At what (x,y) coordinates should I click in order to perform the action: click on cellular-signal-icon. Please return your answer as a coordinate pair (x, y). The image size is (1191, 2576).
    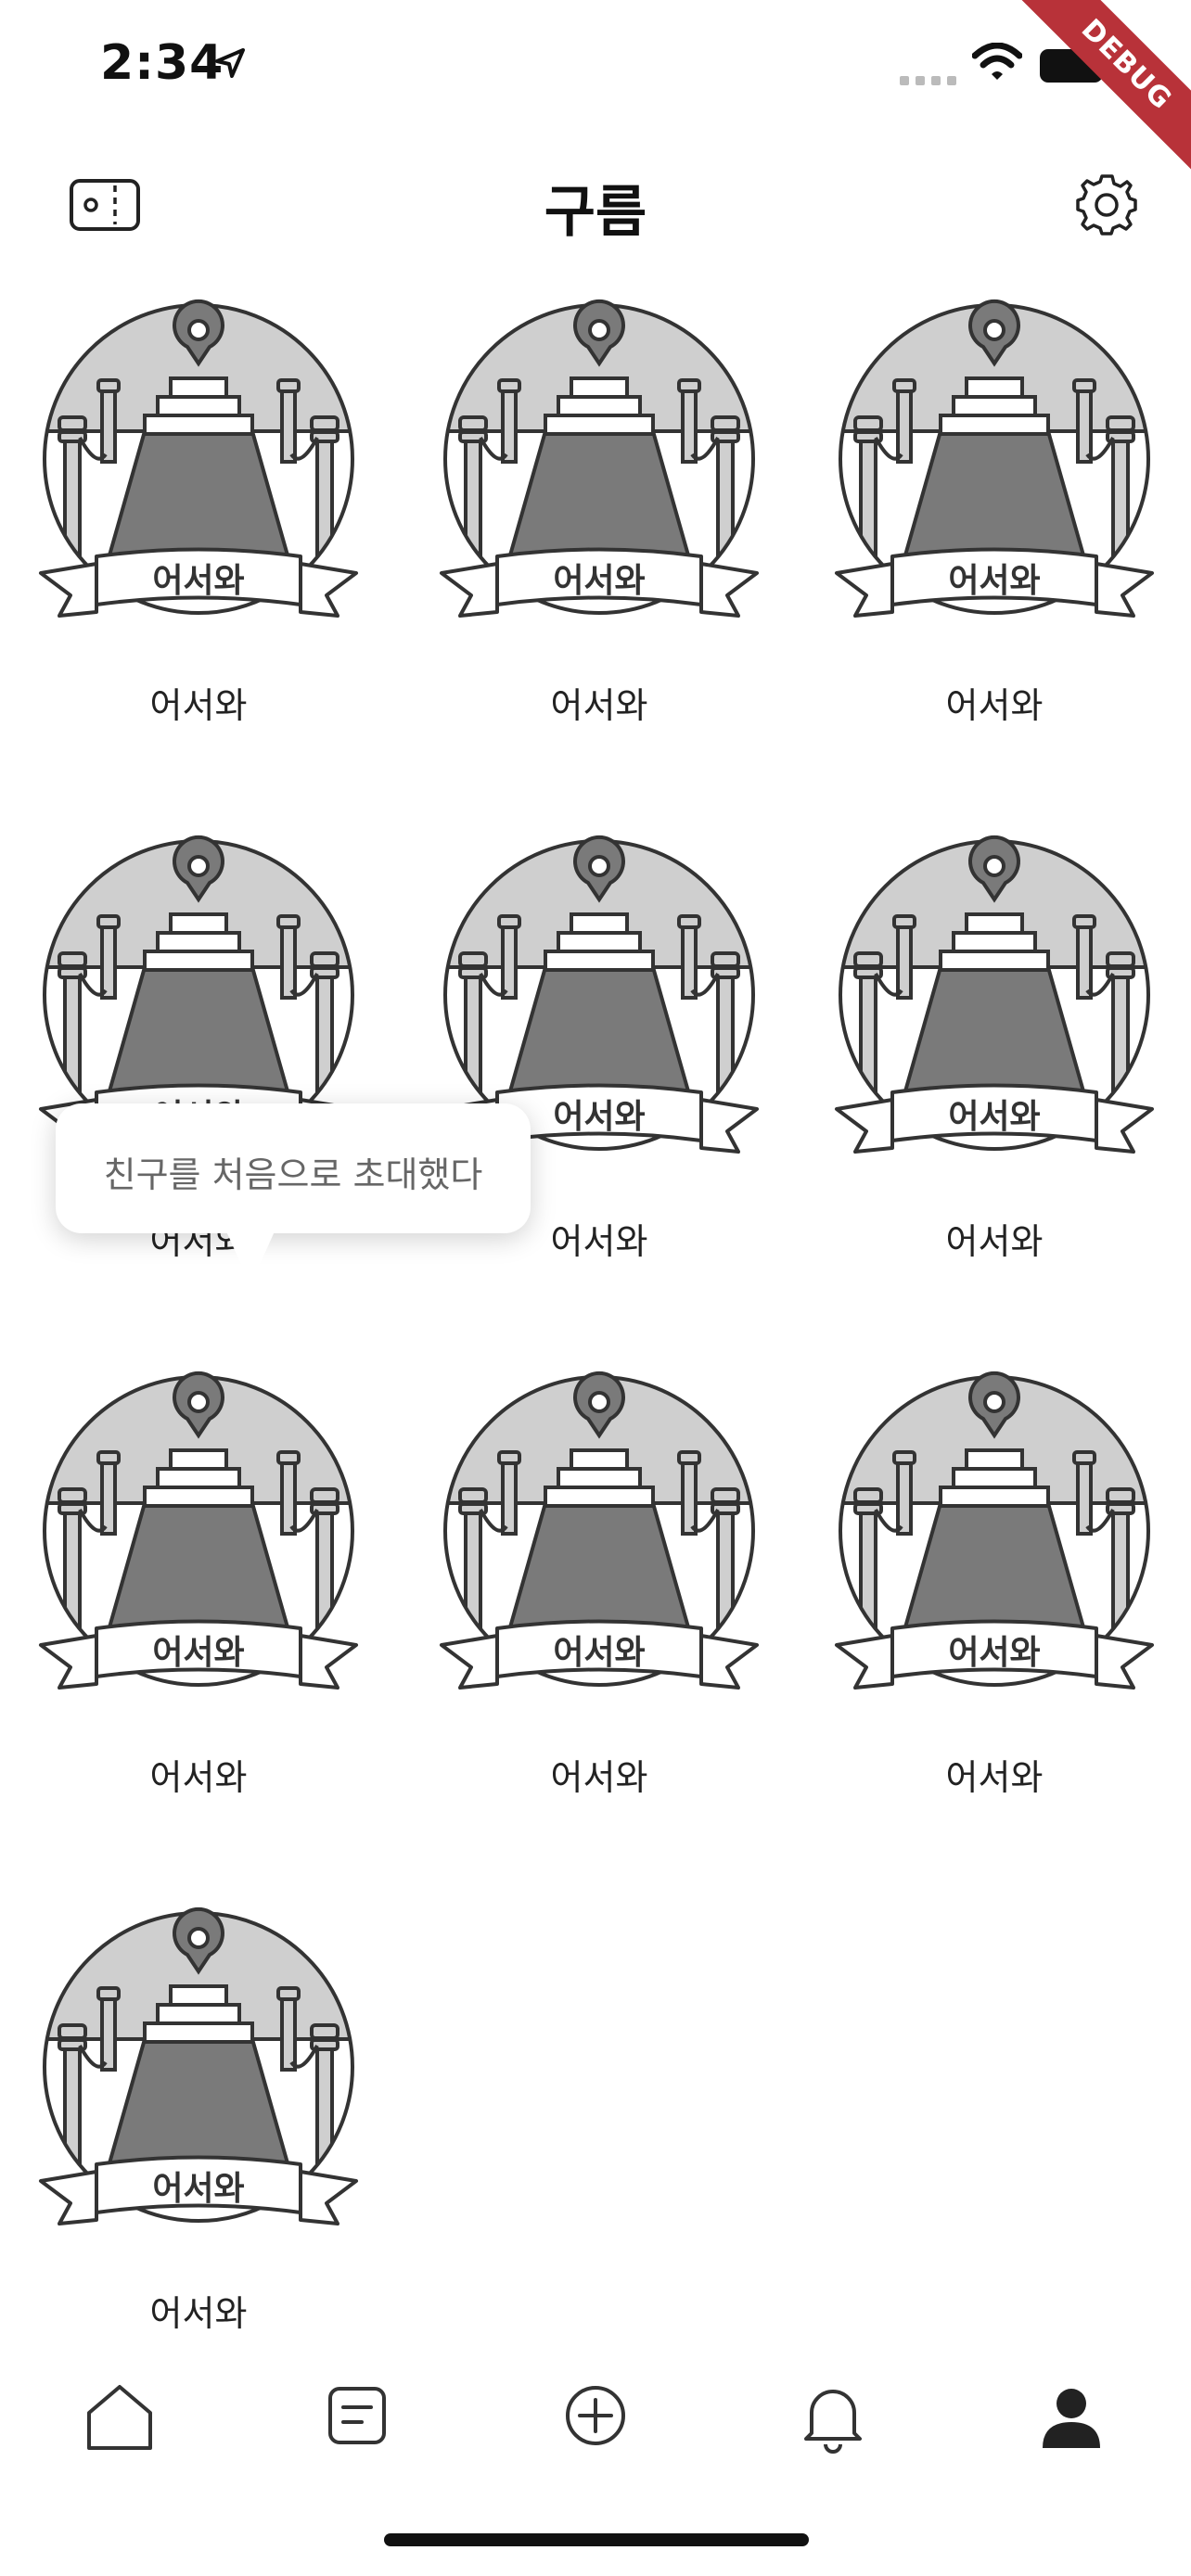
    Looking at the image, I should click on (928, 80).